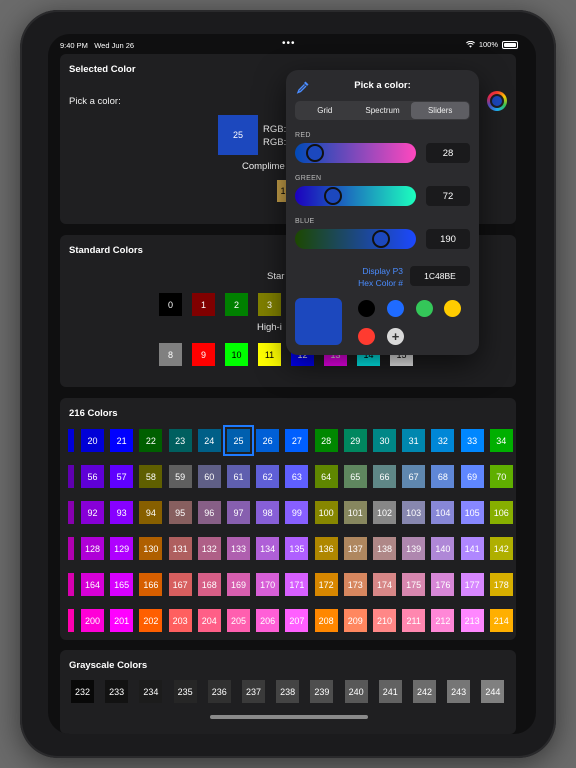  I want to click on high-intensity-swatch: 9, so click(203, 354).